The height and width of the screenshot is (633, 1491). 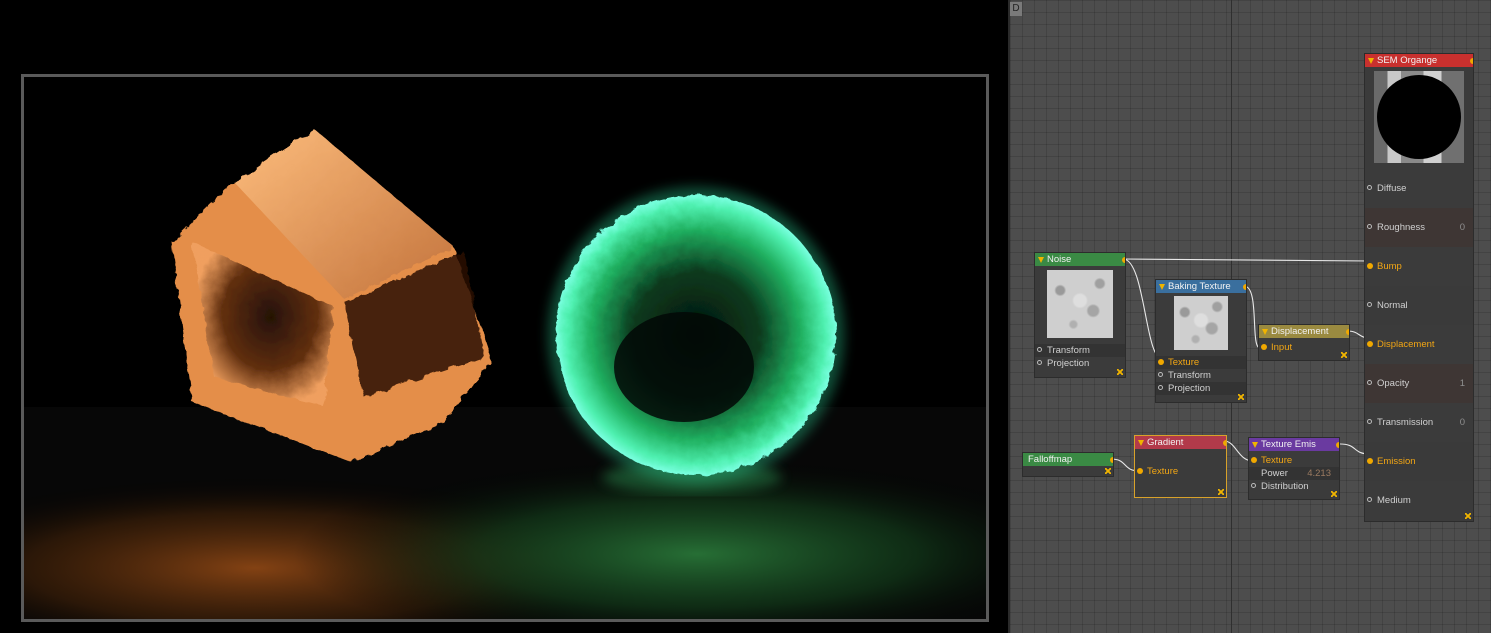 What do you see at coordinates (1244, 287) in the screenshot?
I see `baking-output-port` at bounding box center [1244, 287].